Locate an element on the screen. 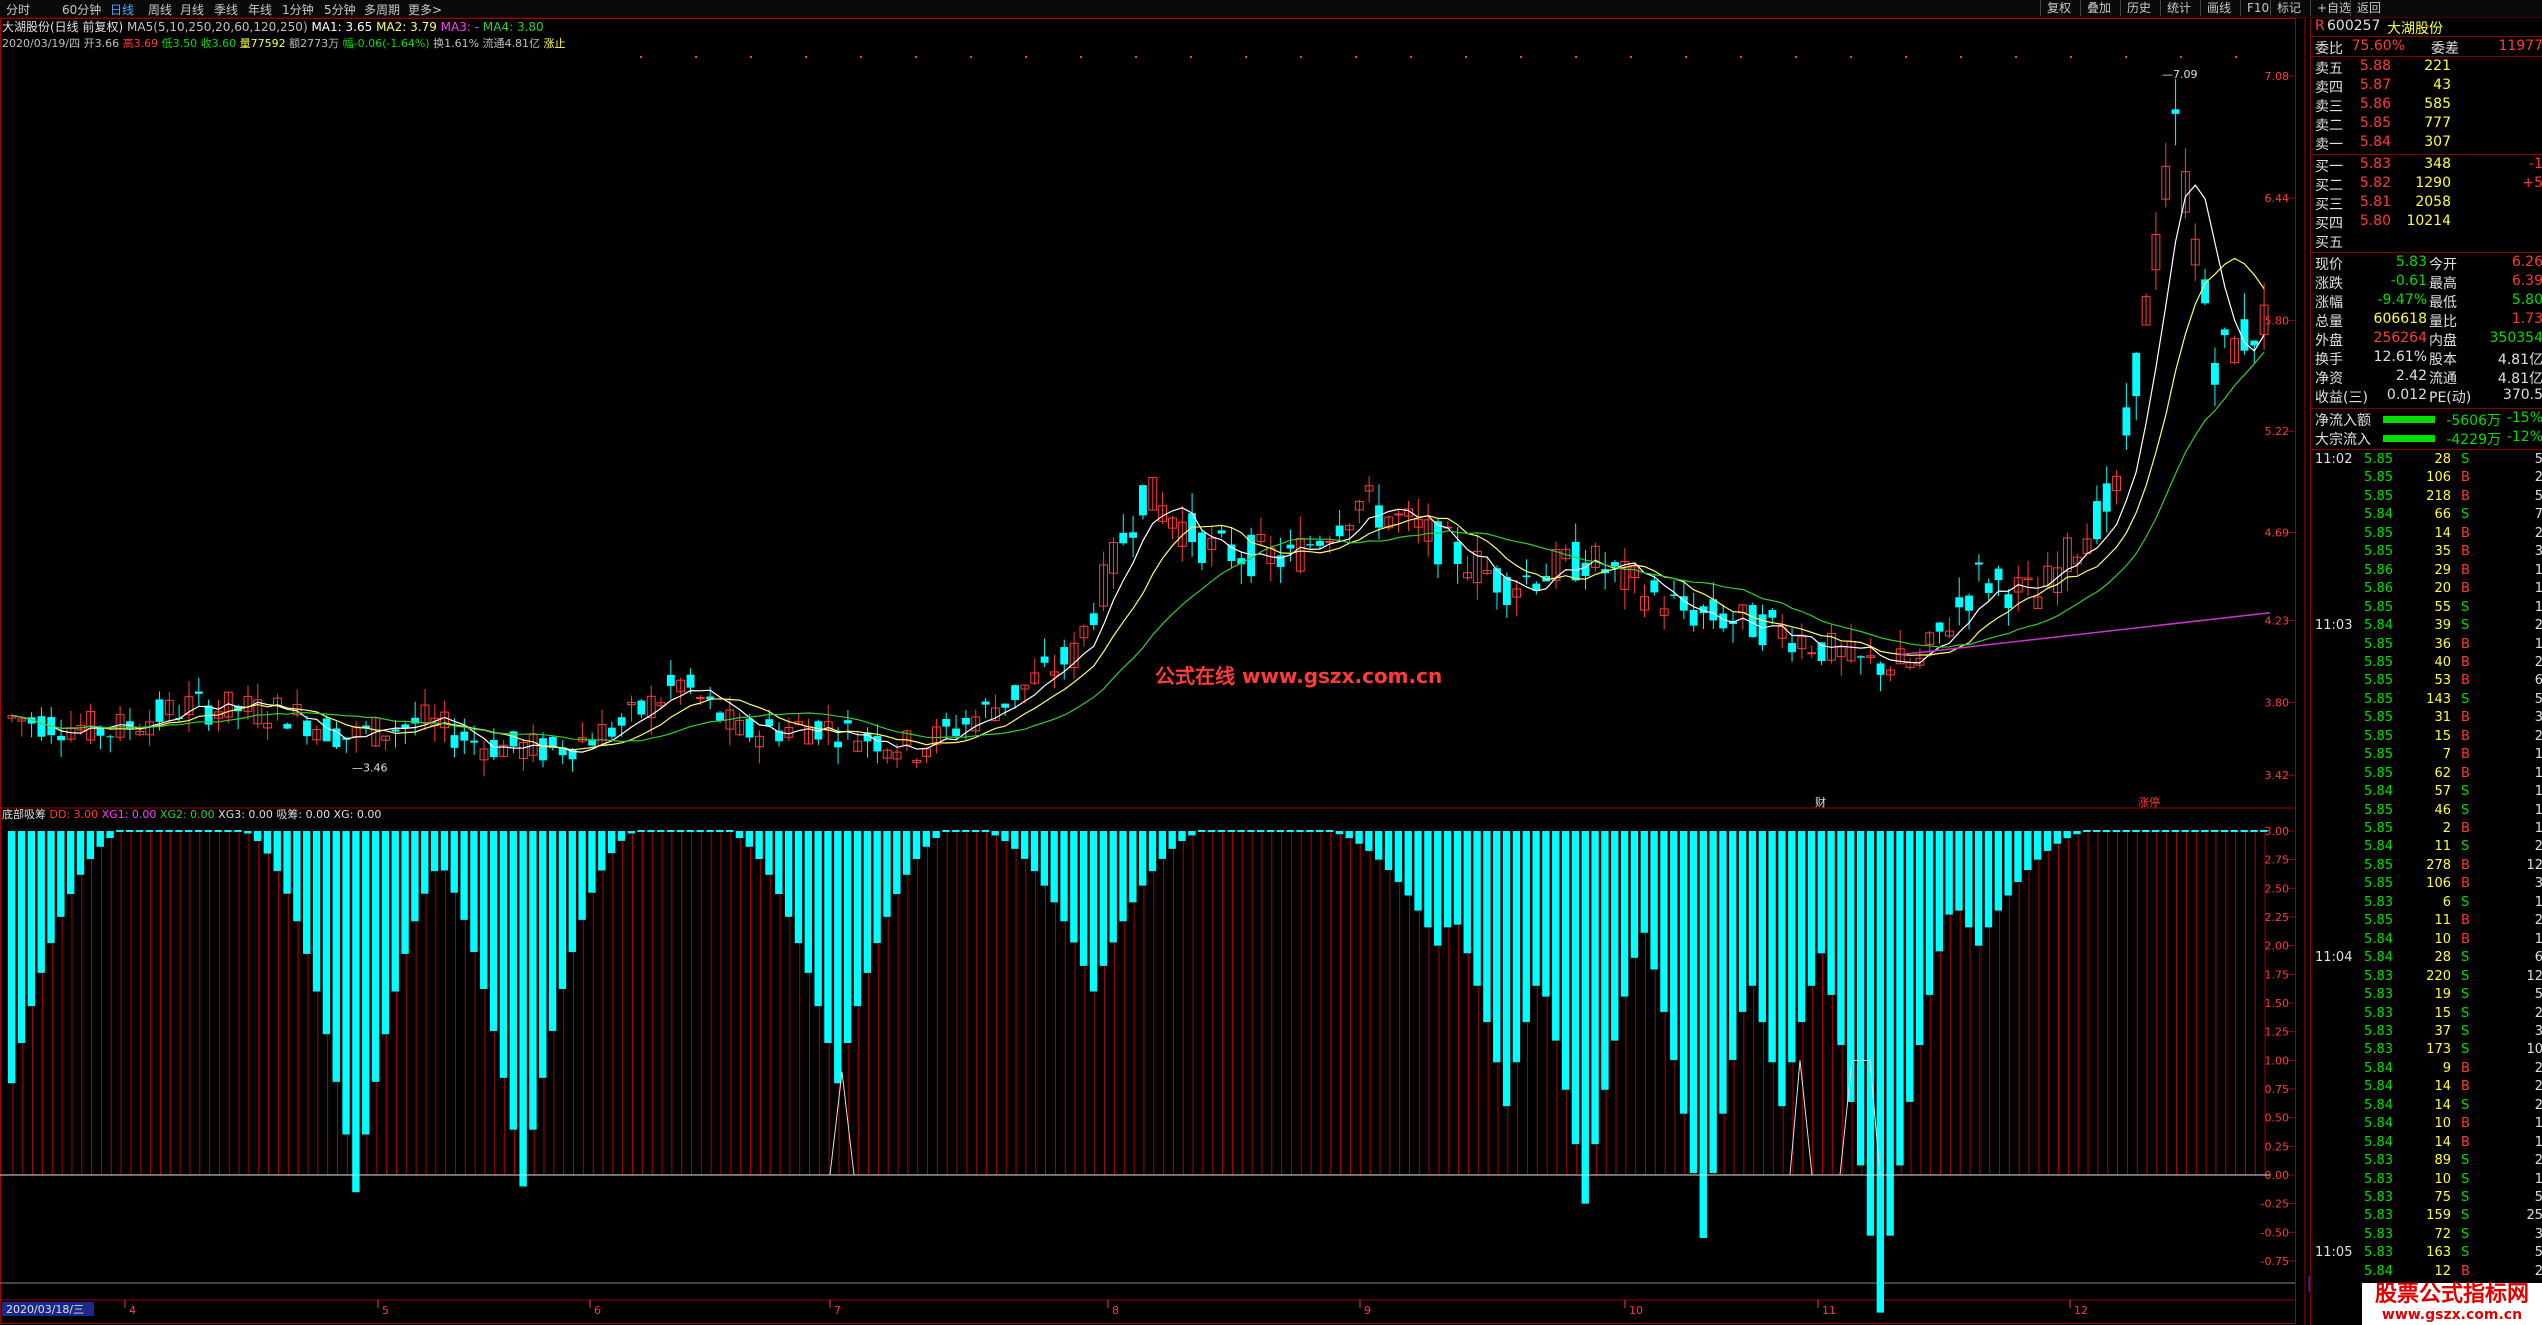 Image resolution: width=2542 pixels, height=1325 pixels. period-tab-9: 多周期 is located at coordinates (382, 9).